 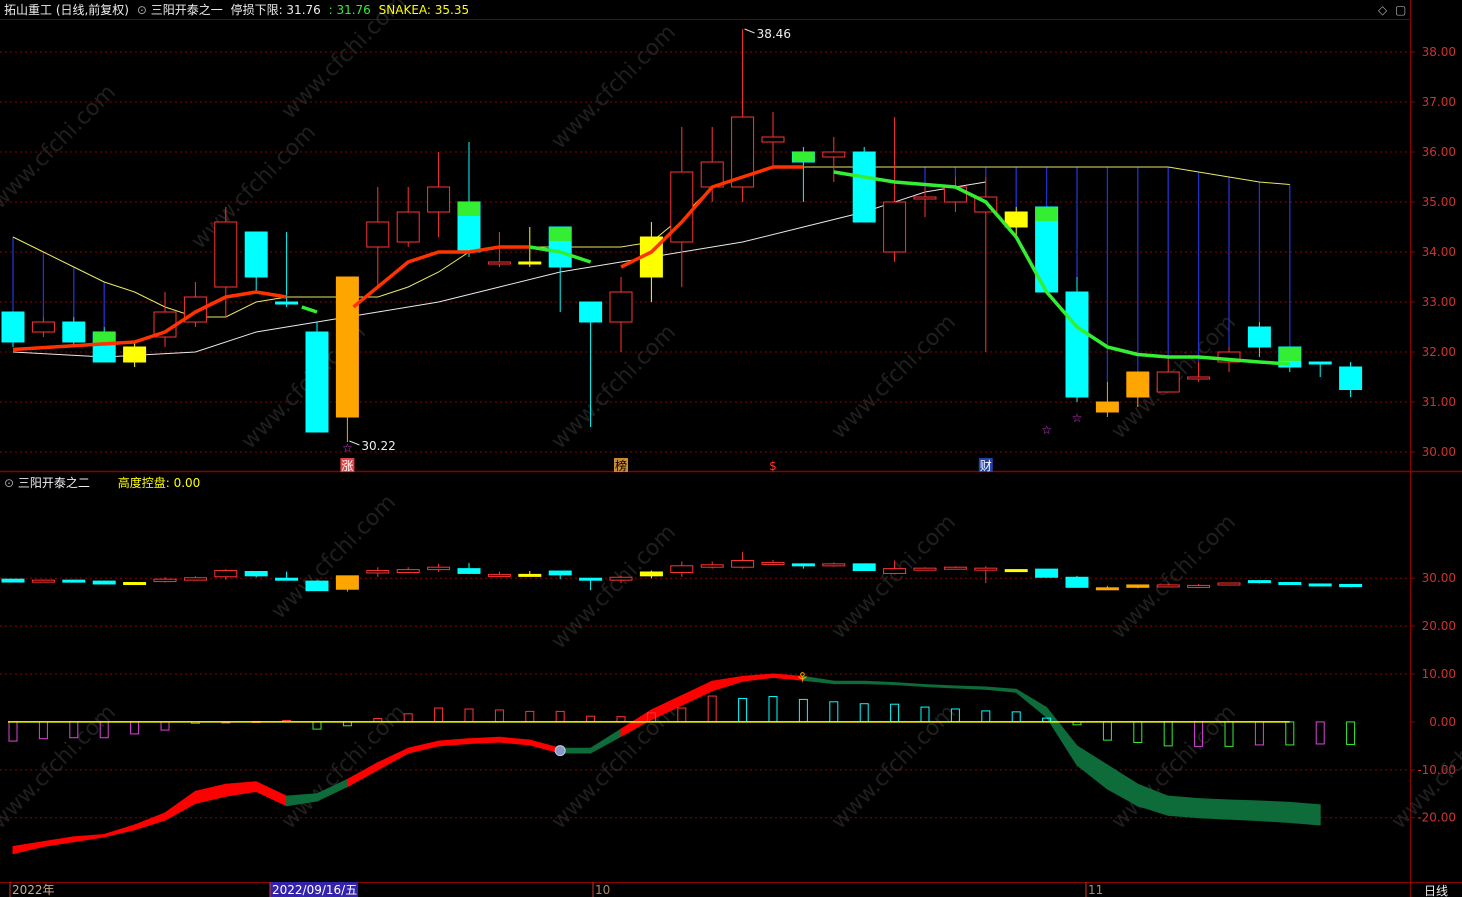 What do you see at coordinates (424, 10) in the screenshot?
I see `snakea-value: SNAKEA: 35.35` at bounding box center [424, 10].